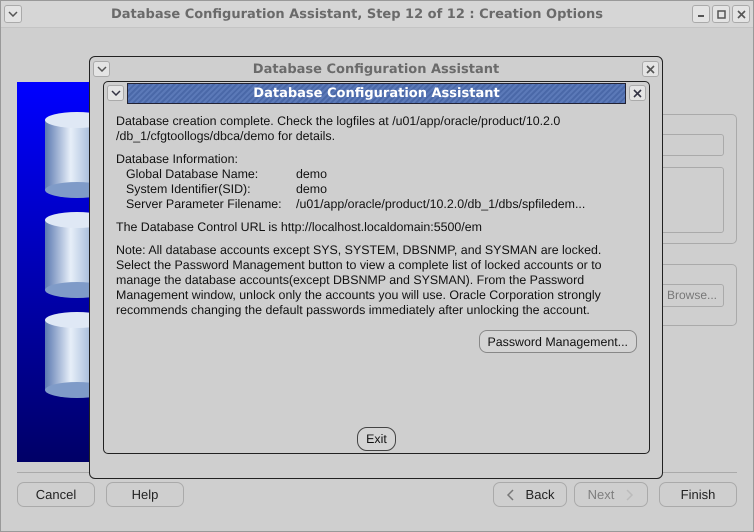 Image resolution: width=754 pixels, height=532 pixels. I want to click on maximize-button, so click(721, 14).